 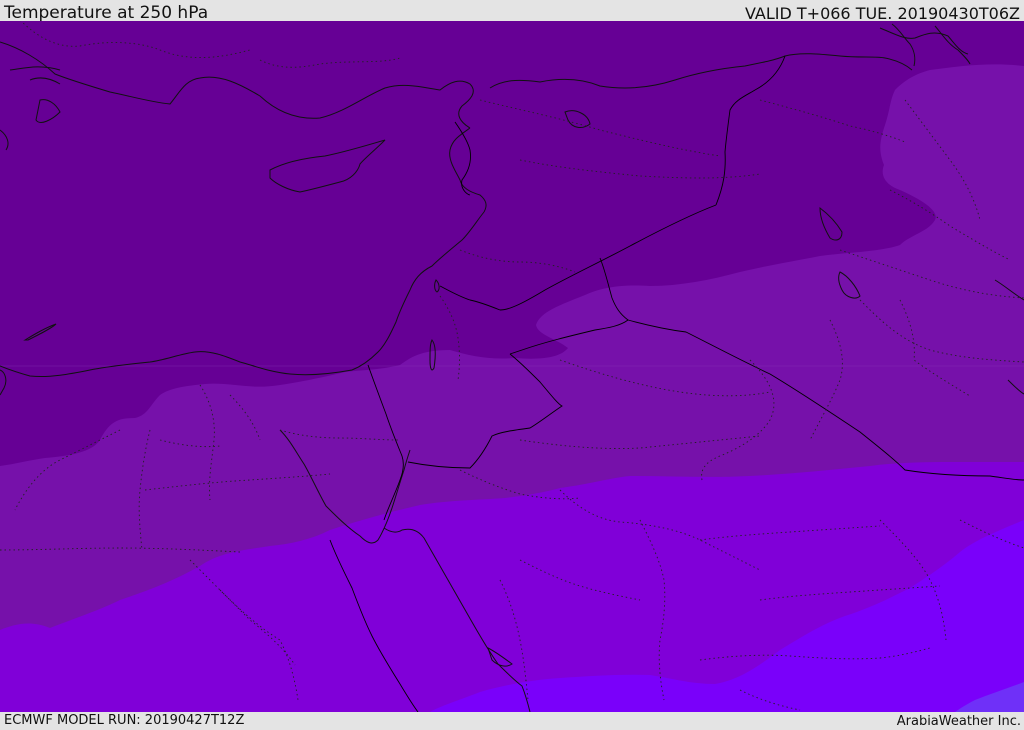 What do you see at coordinates (958, 721) in the screenshot?
I see `credit-text: ArabiaWeather Inc.` at bounding box center [958, 721].